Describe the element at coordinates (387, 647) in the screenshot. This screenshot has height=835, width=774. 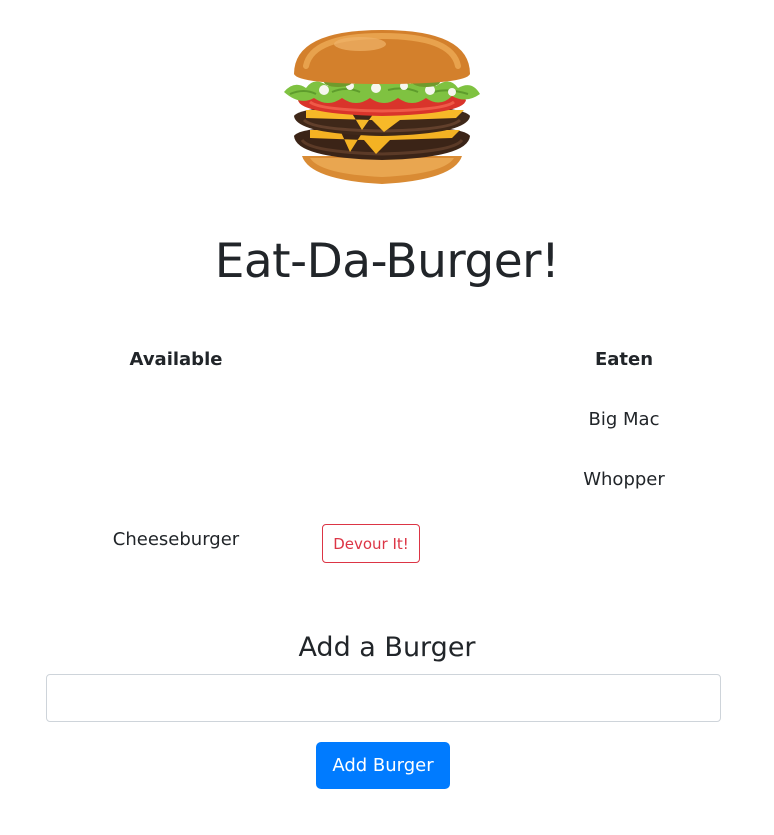
I see `add-burger-heading: Add a Burger` at that location.